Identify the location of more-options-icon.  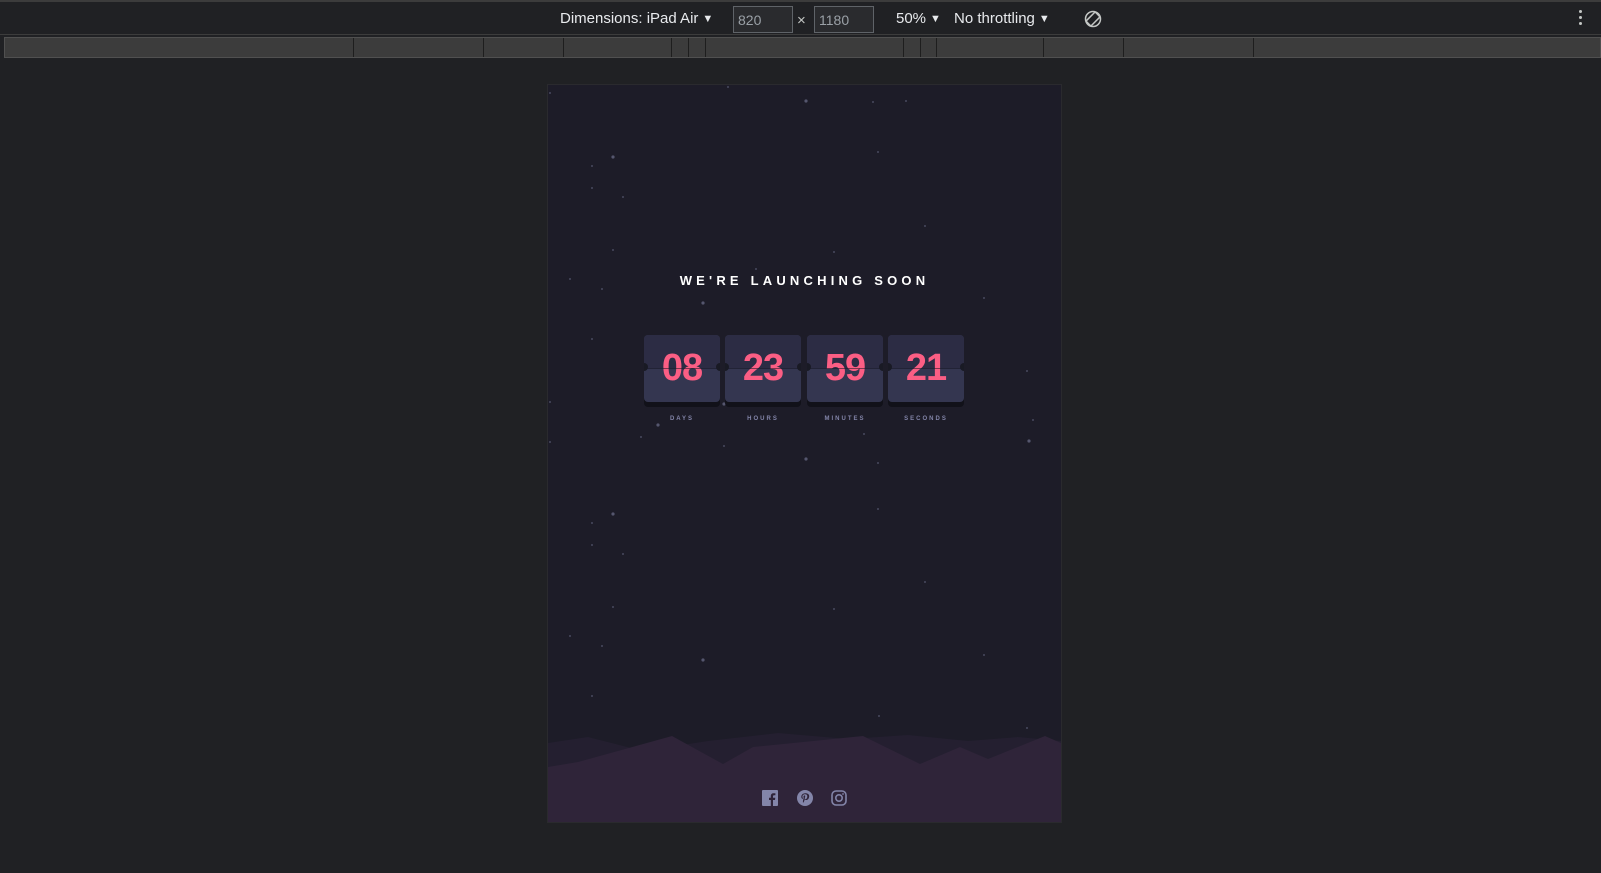
(1580, 19).